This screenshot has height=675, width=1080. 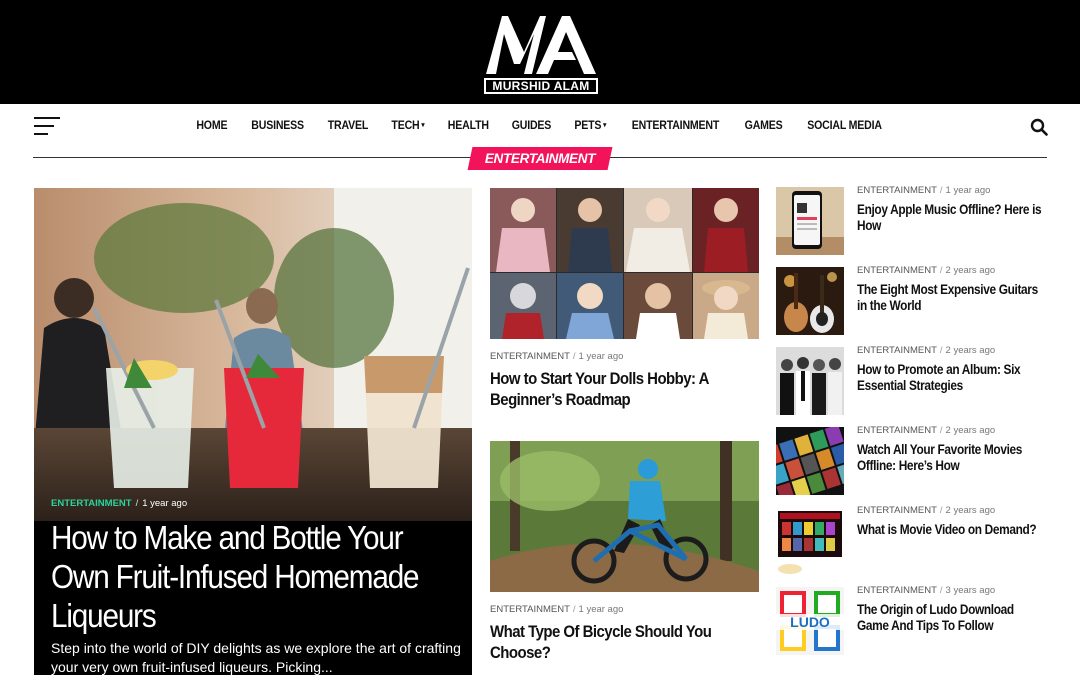 I want to click on site-logo: MURSHID ALAM, so click(x=541, y=53).